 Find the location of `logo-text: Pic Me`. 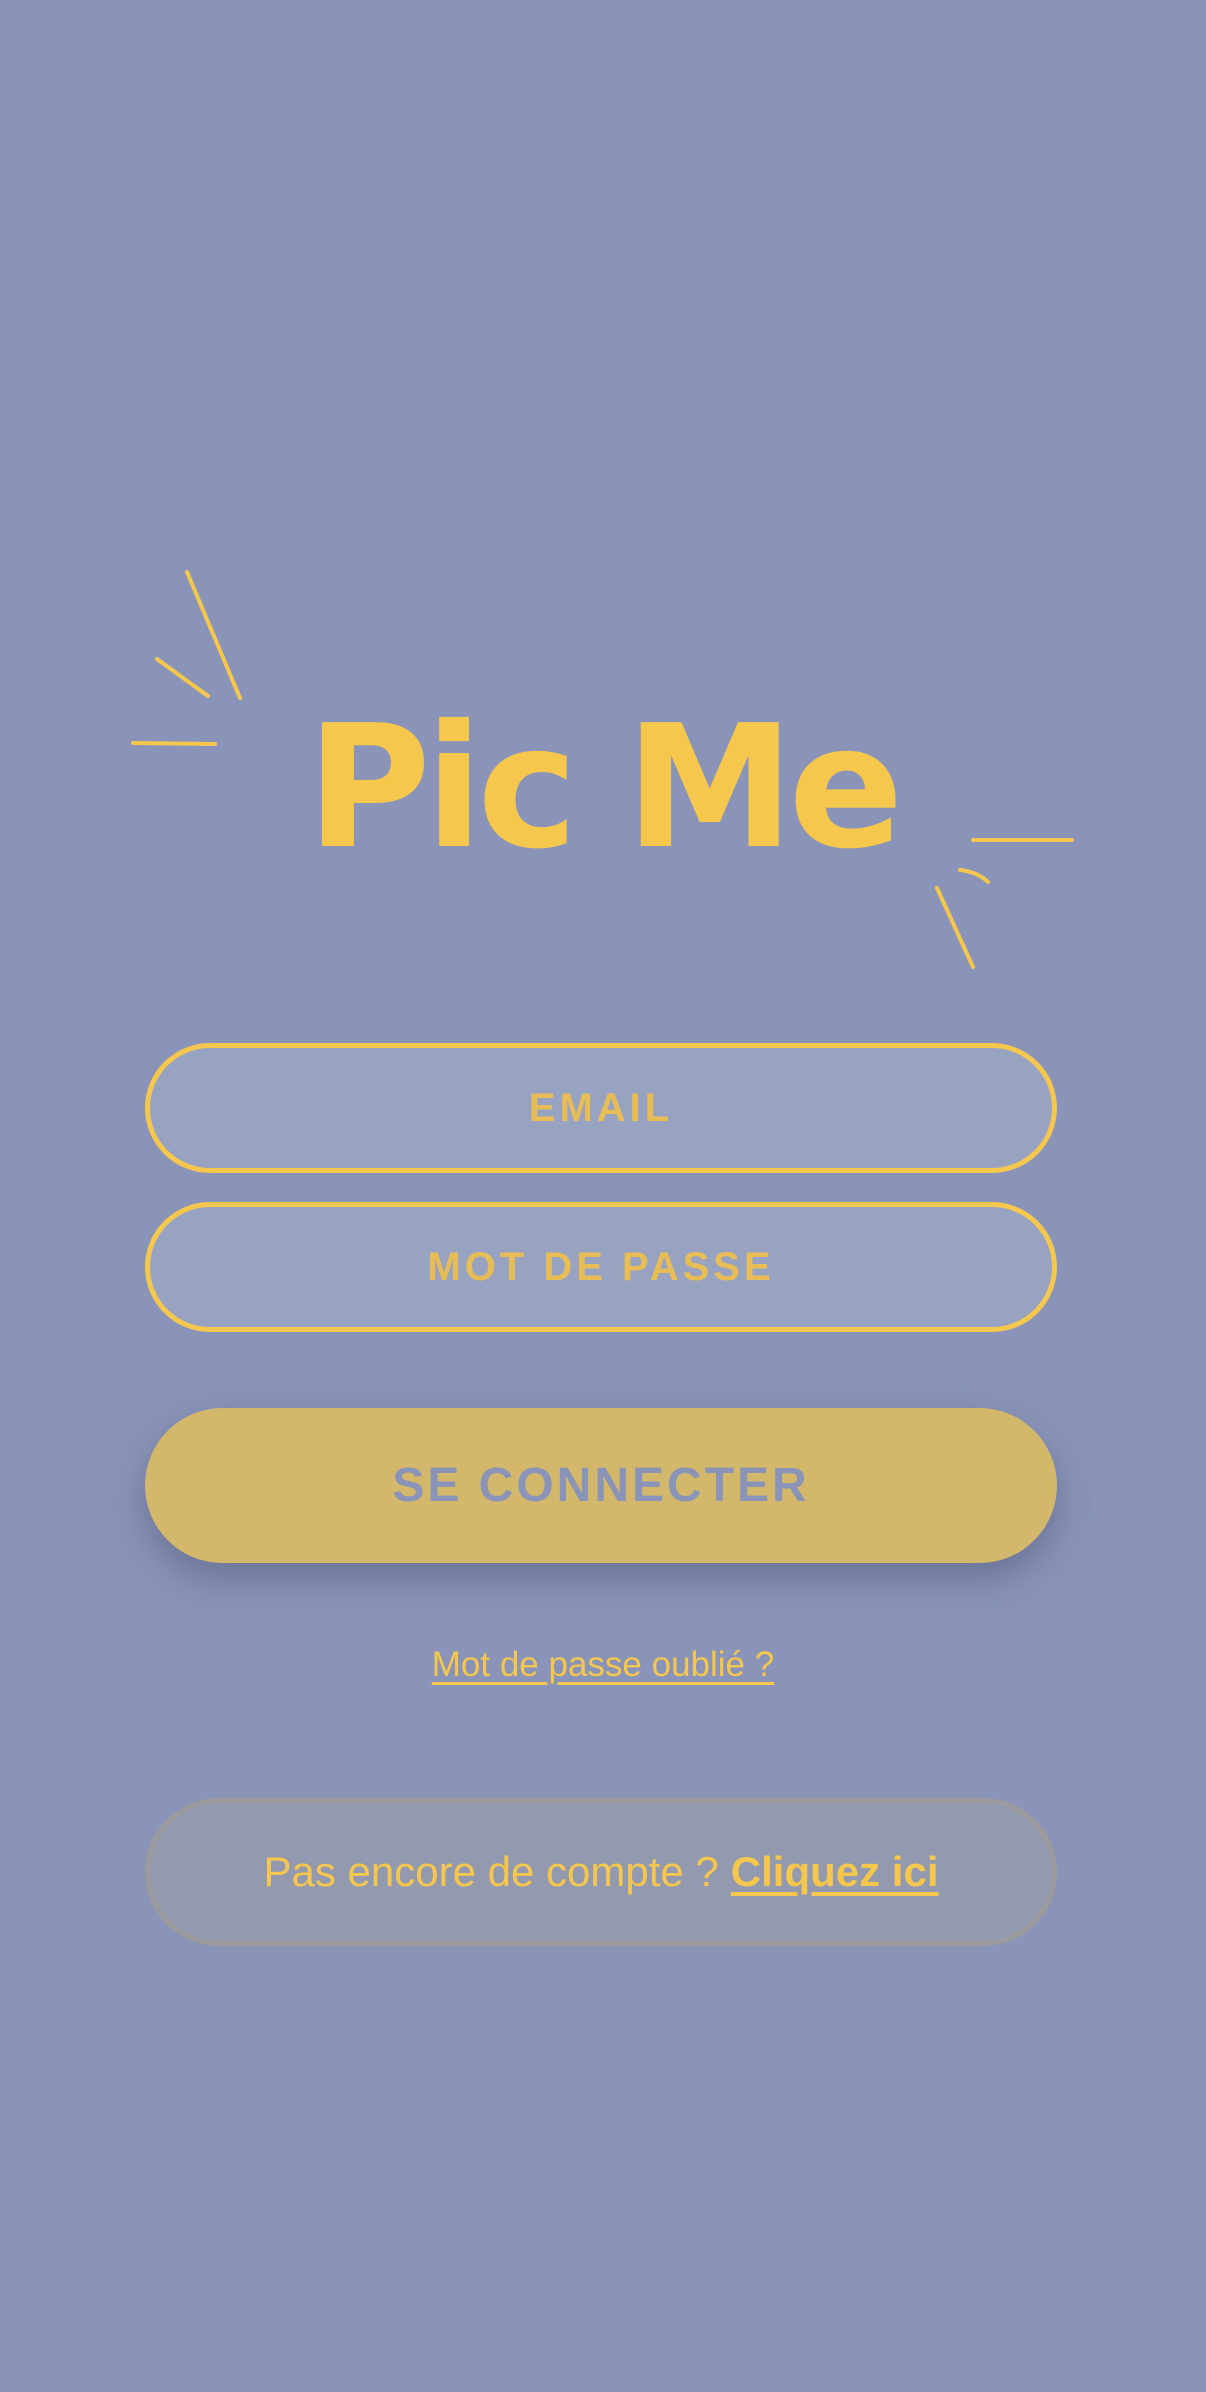

logo-text: Pic Me is located at coordinates (601, 788).